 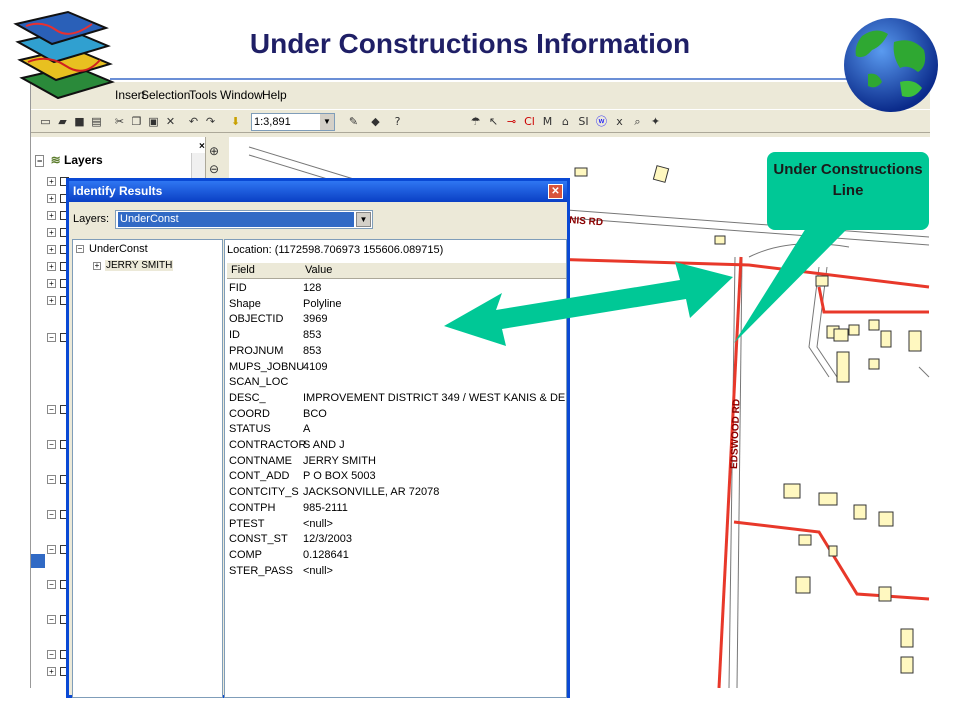 What do you see at coordinates (318, 270) in the screenshot?
I see `col-value-header: Value` at bounding box center [318, 270].